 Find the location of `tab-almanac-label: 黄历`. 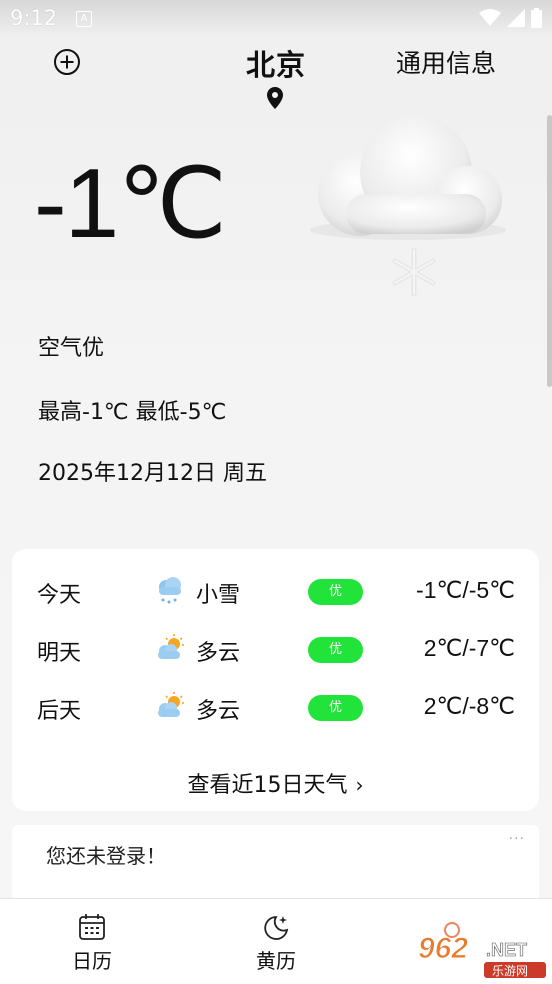

tab-almanac-label: 黄历 is located at coordinates (276, 961).